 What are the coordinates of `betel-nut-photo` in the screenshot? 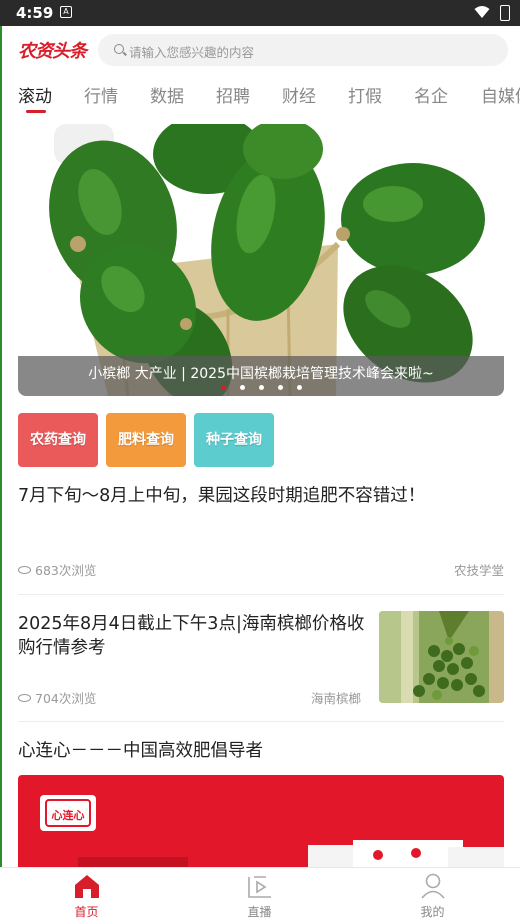 It's located at (441, 657).